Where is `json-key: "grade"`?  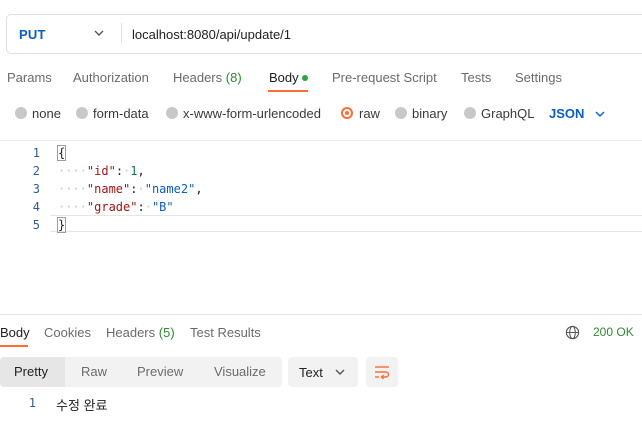 json-key: "grade" is located at coordinates (112, 207).